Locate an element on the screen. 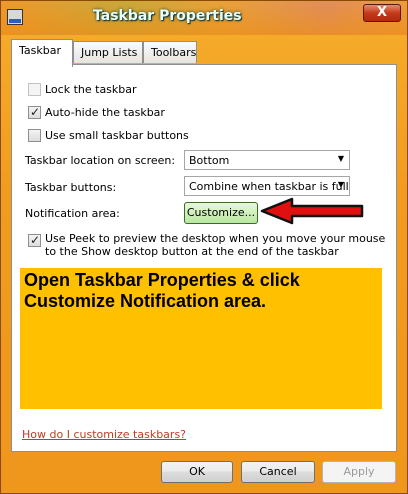 This screenshot has width=408, height=494. small-buttons-checkbox is located at coordinates (34, 135).